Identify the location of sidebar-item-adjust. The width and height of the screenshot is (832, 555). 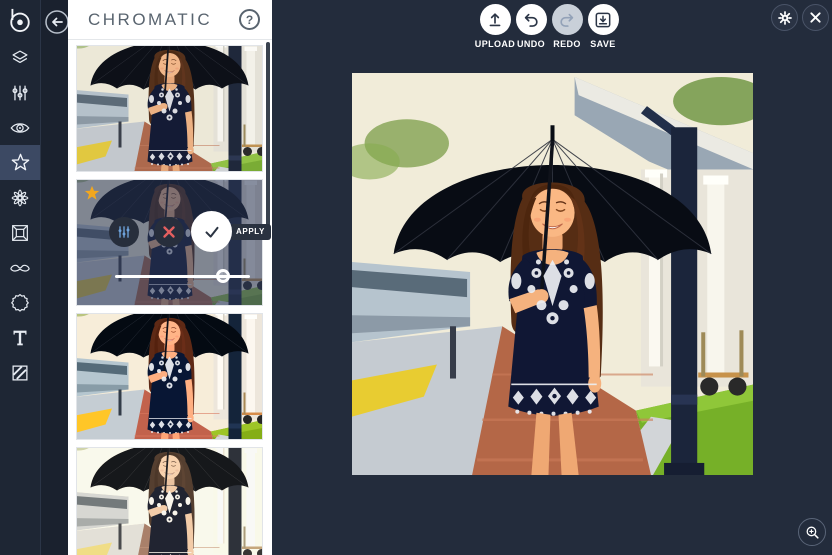
(20, 92).